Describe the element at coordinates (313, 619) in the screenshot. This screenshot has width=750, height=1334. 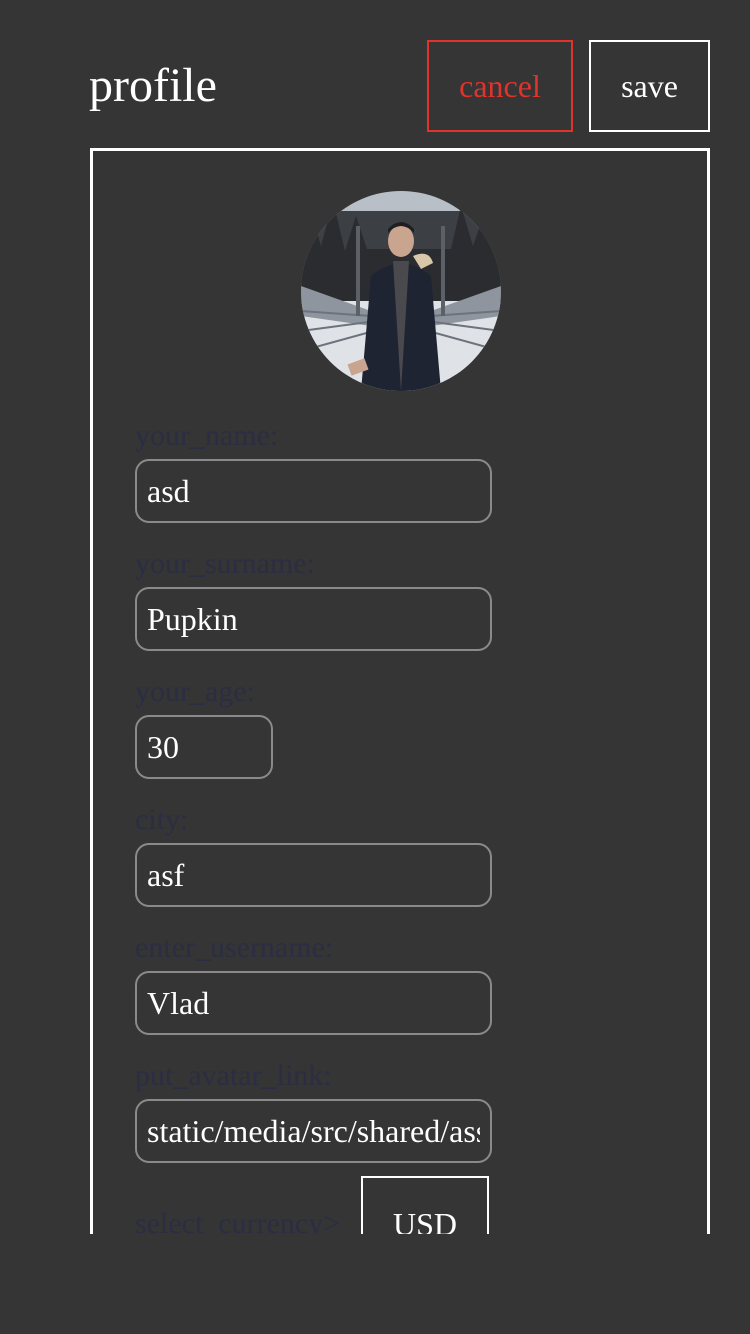
I see `surname-input` at that location.